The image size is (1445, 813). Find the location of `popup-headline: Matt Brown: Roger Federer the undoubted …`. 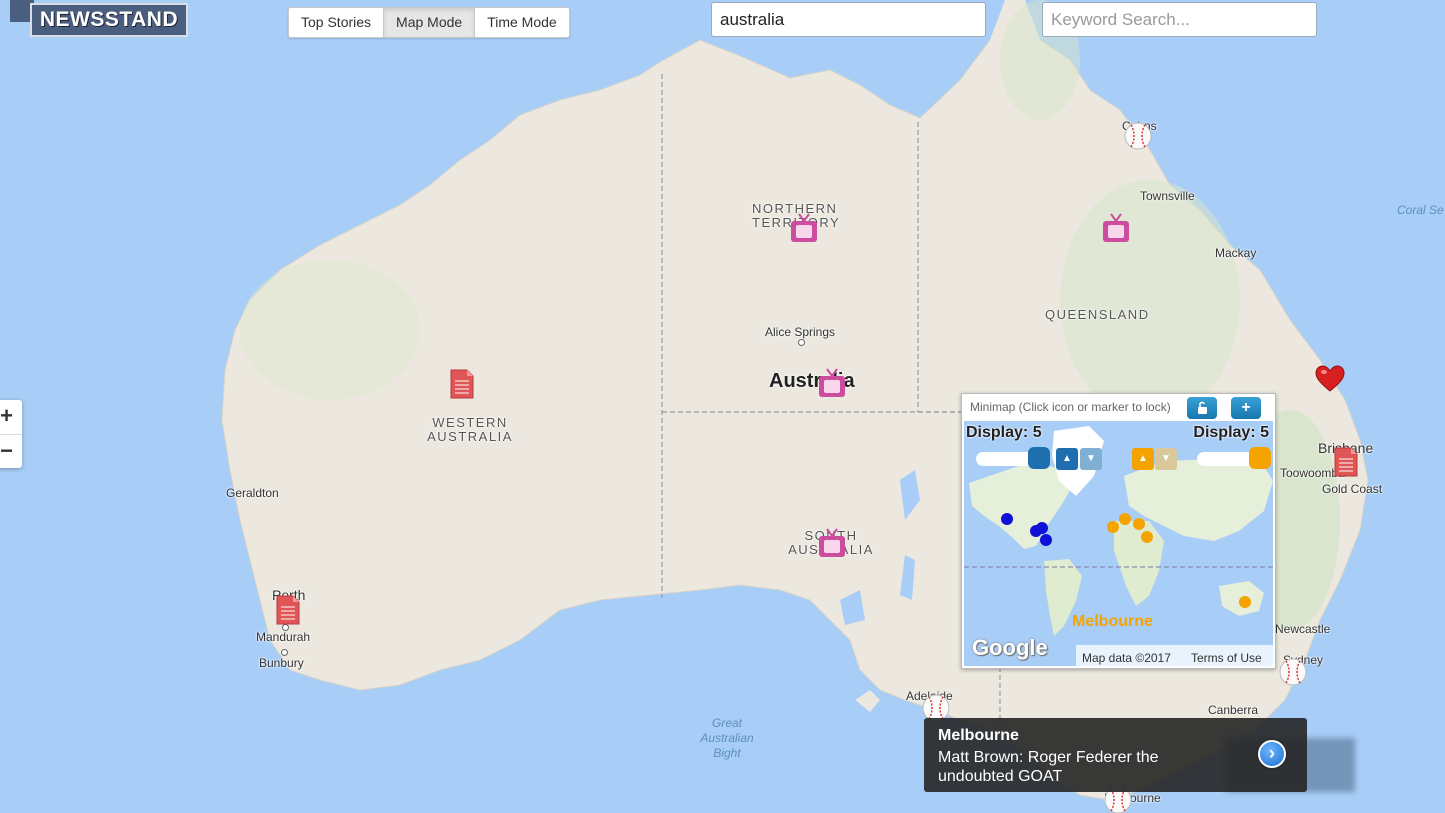

popup-headline: Matt Brown: Roger Federer the undoubted … is located at coordinates (1087, 767).